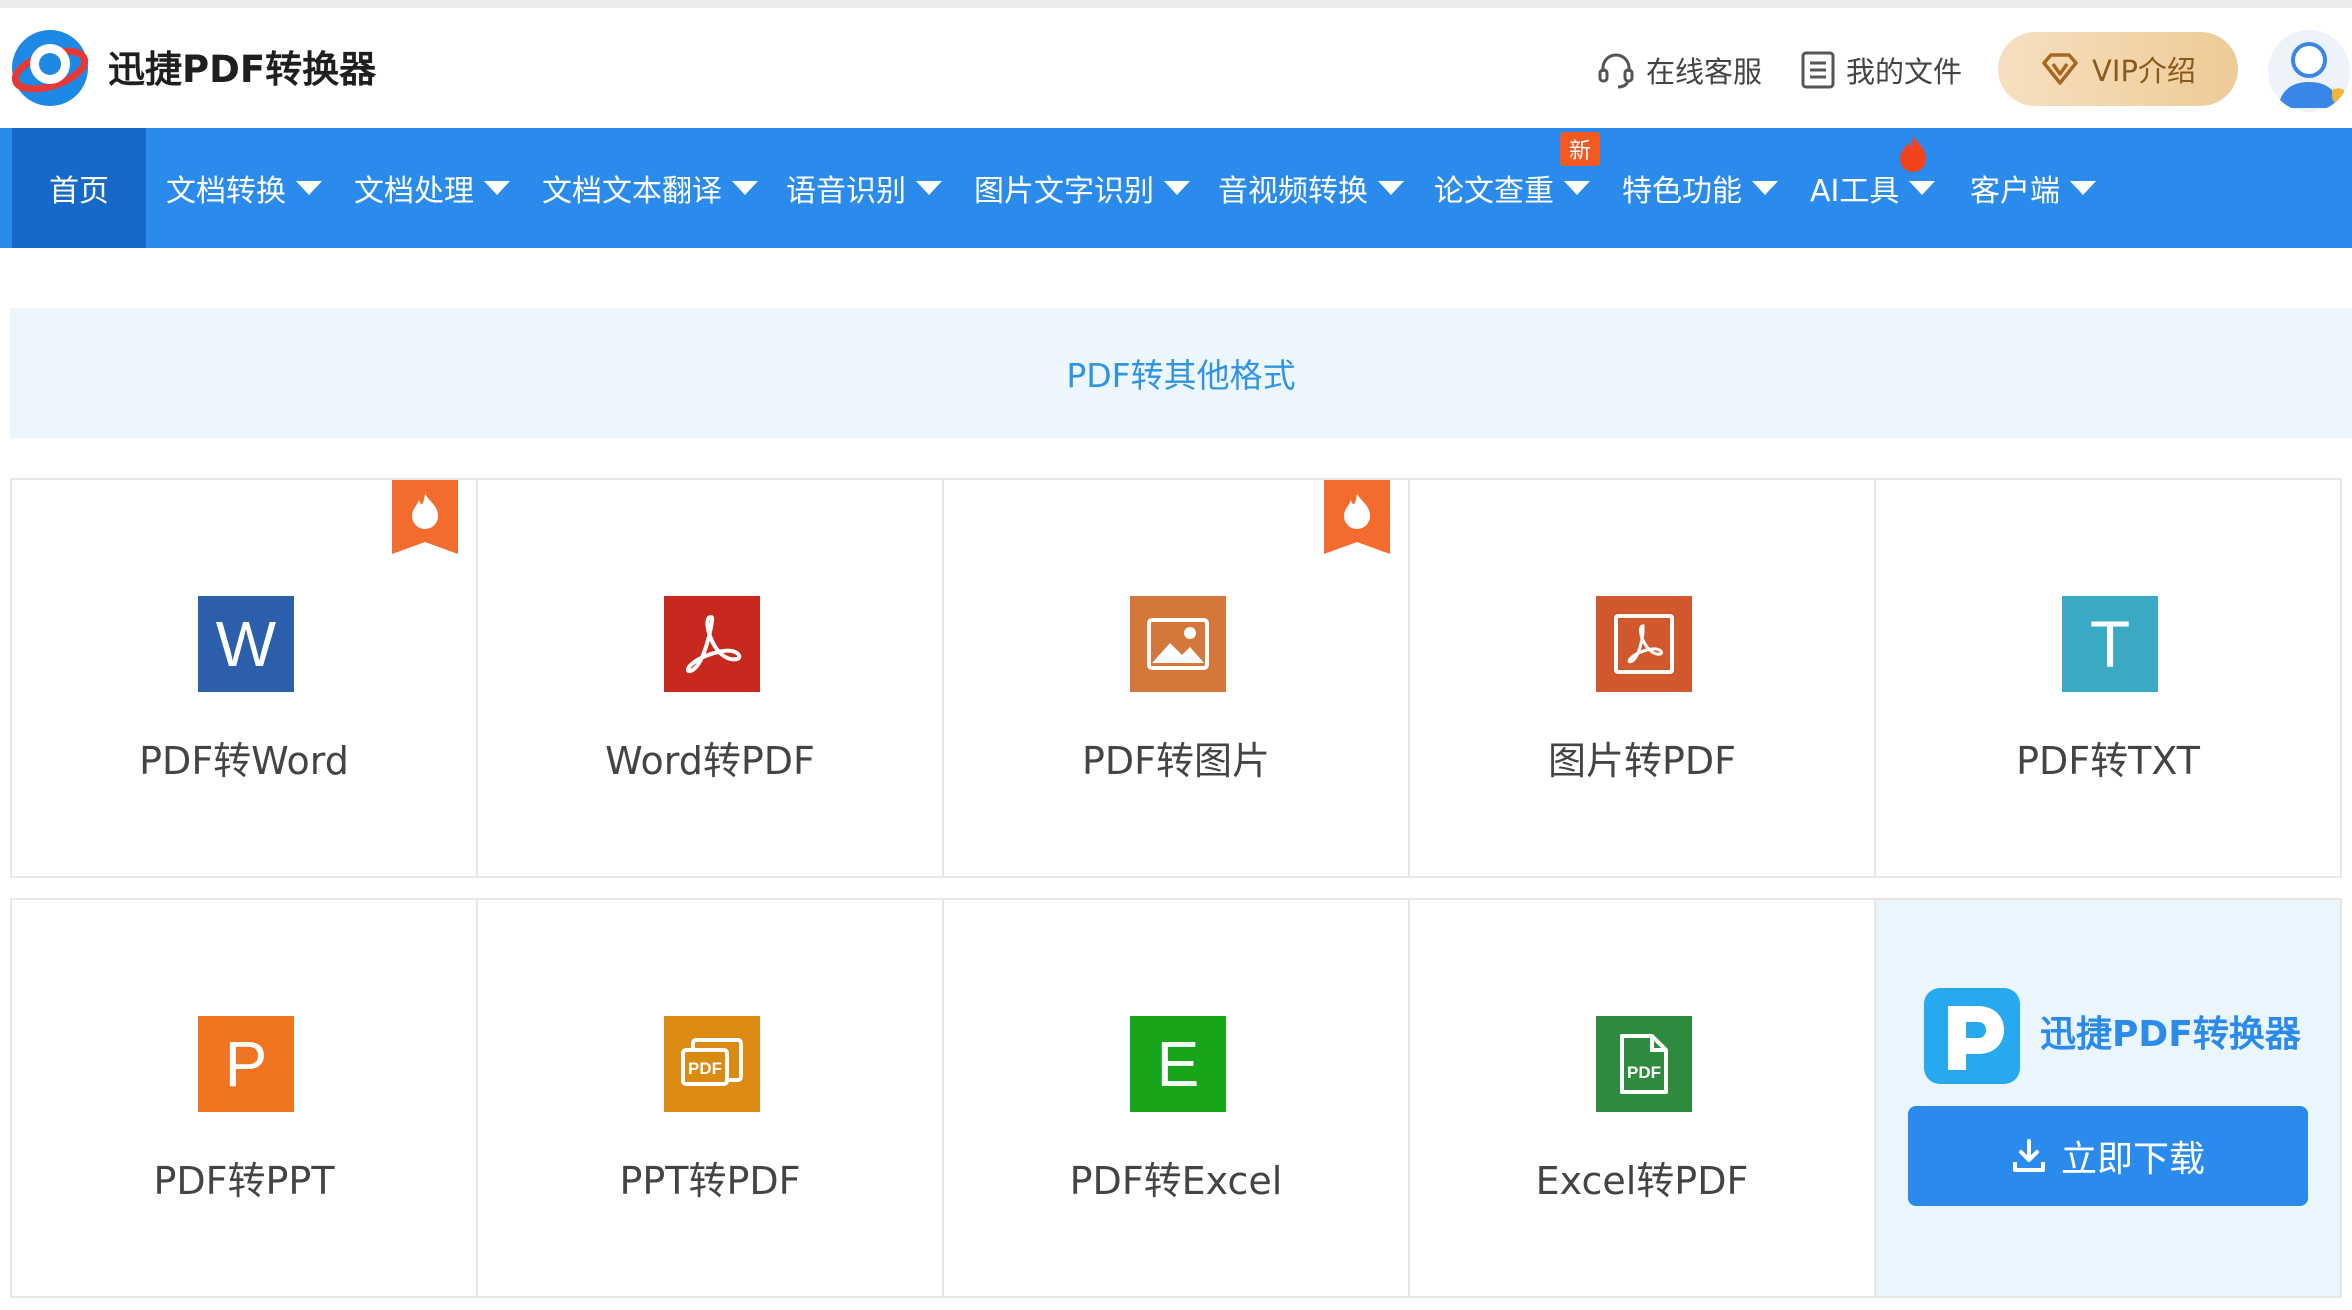  What do you see at coordinates (1644, 644) in the screenshot?
I see `image-to-pdf-icon` at bounding box center [1644, 644].